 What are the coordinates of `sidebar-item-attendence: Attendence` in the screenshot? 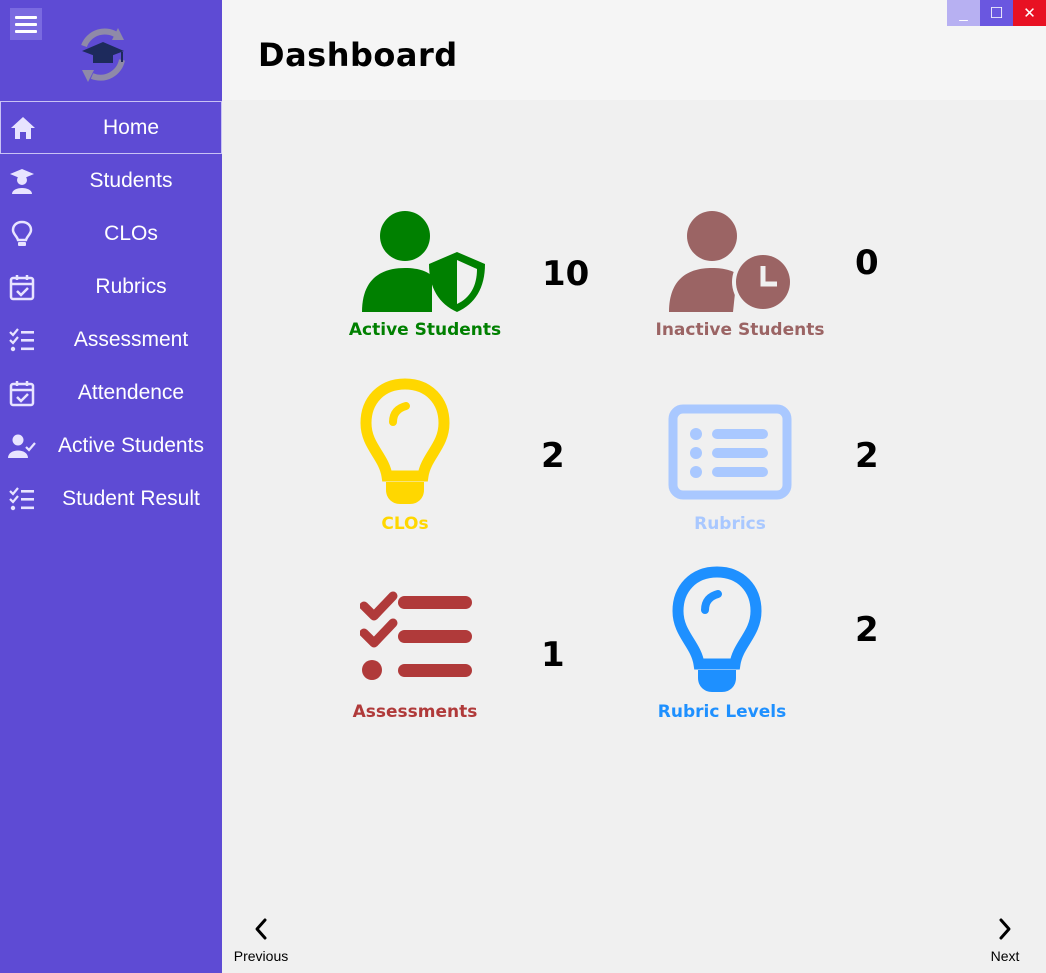 It's located at (111, 392).